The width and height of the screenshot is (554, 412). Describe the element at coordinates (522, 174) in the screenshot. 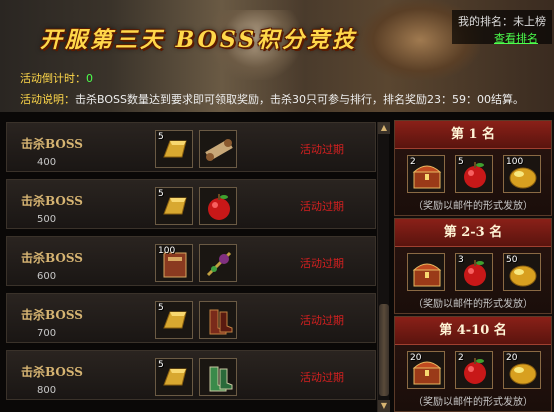

I see `rank-reward-slot: 100` at that location.